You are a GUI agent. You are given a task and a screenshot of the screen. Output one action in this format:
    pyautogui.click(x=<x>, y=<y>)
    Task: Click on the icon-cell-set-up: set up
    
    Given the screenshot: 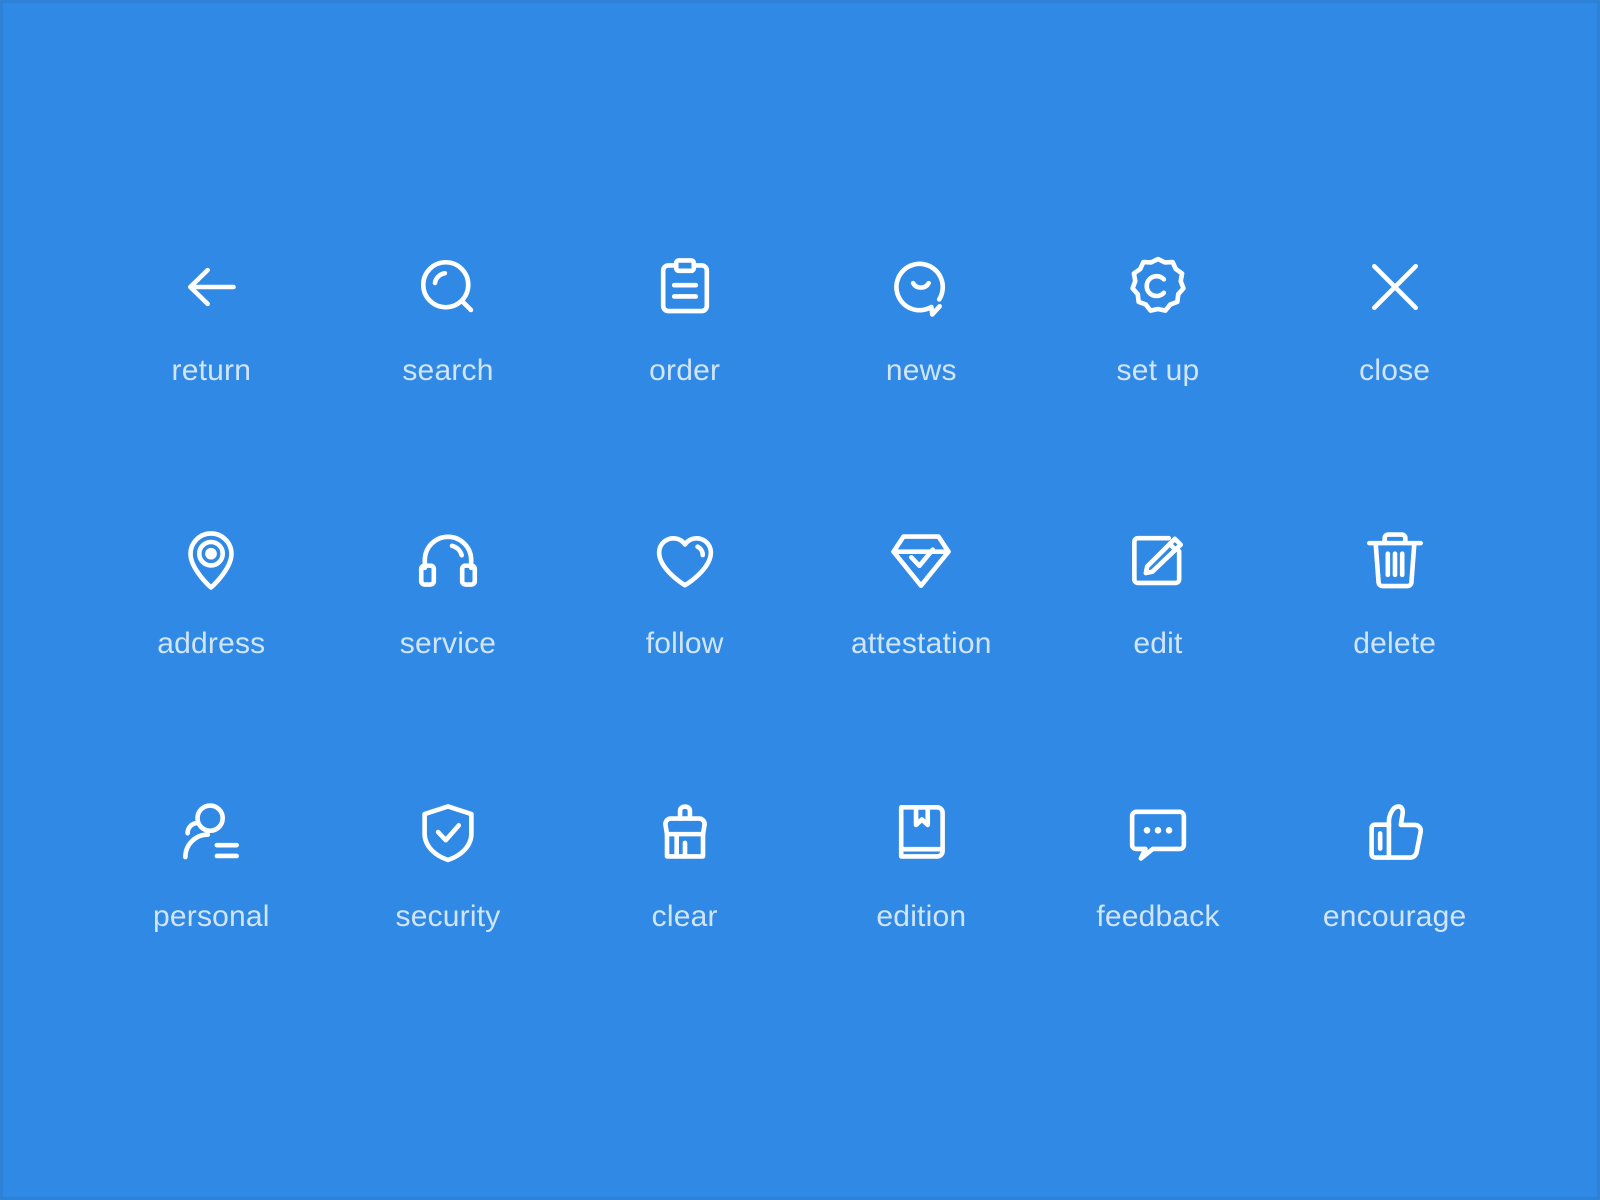 What is the action you would take?
    pyautogui.click(x=1158, y=369)
    